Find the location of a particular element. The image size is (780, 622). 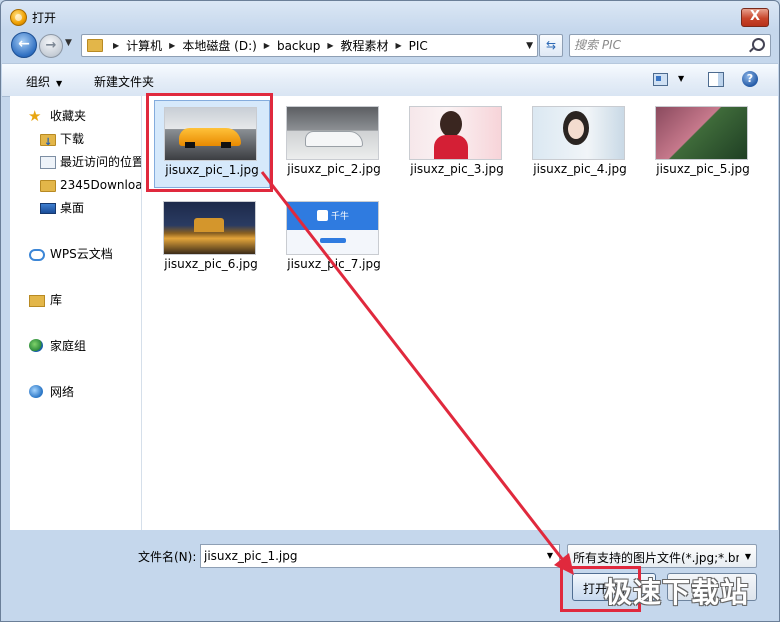

sidebar-item-network: 网络 is located at coordinates (75, 392).